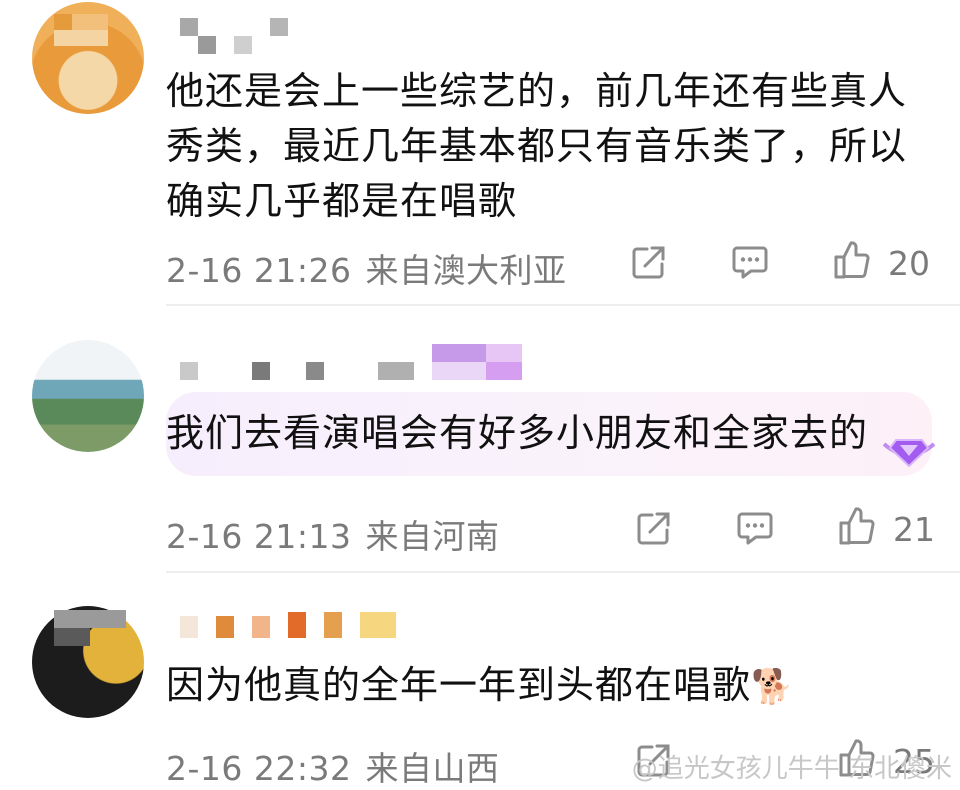  I want to click on timestamp: 2-16 21:26, so click(259, 270).